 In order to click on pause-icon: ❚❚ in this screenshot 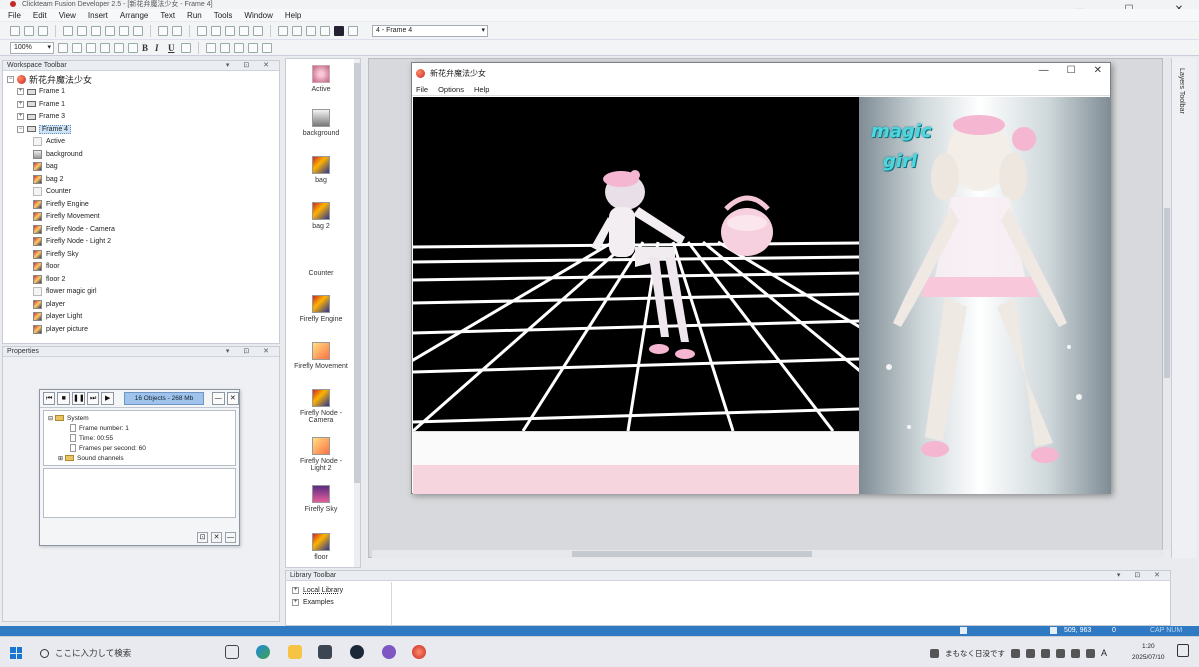, I will do `click(78, 398)`.